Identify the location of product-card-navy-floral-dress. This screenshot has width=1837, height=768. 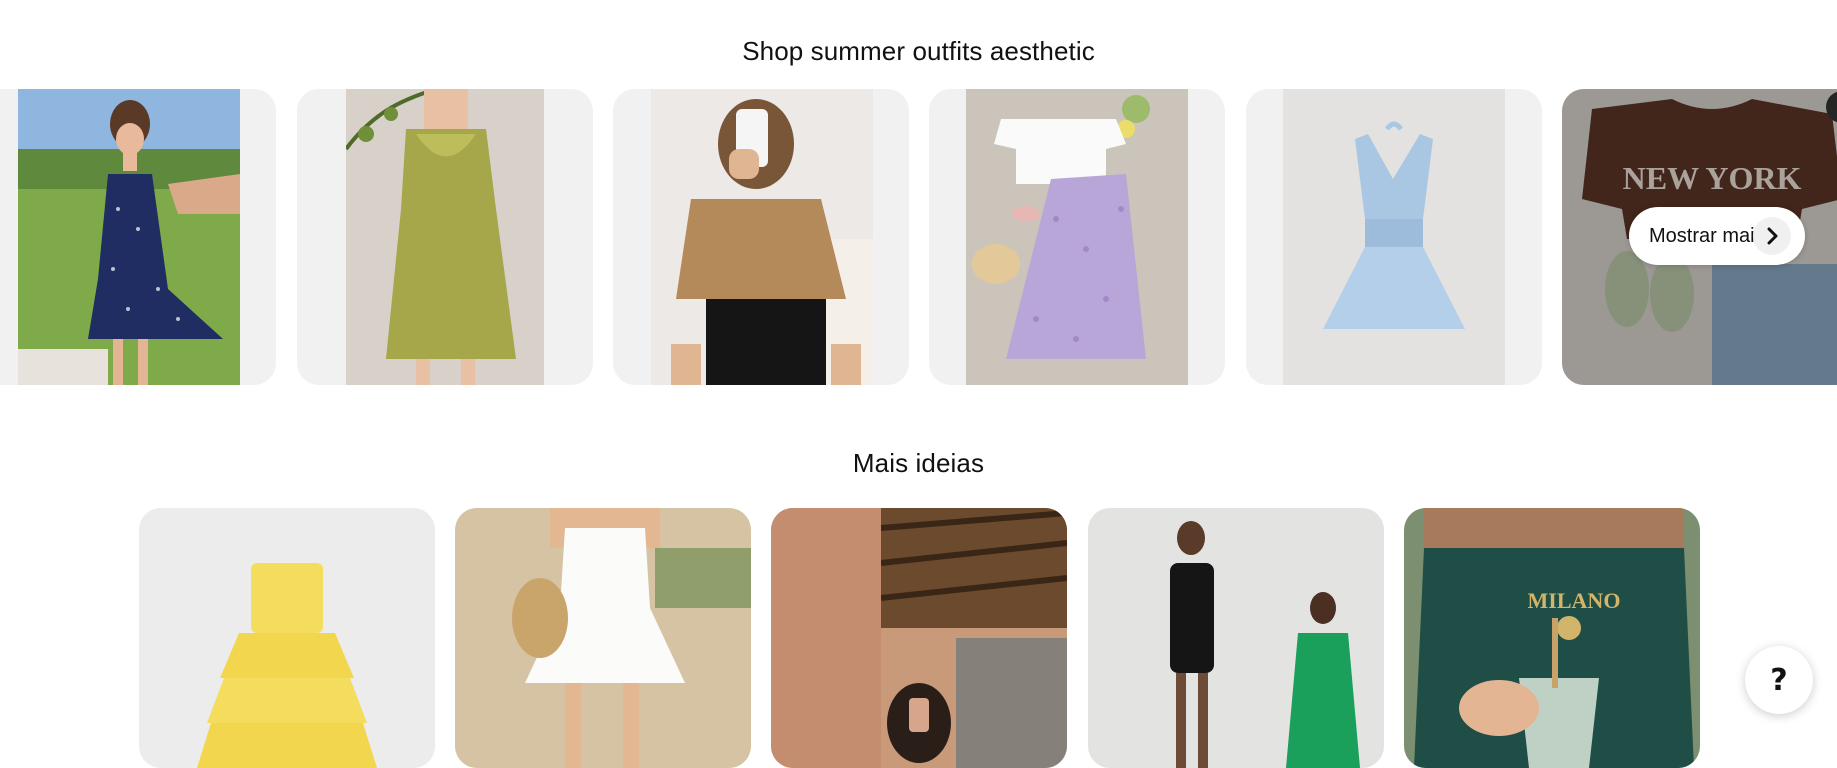
(138, 237).